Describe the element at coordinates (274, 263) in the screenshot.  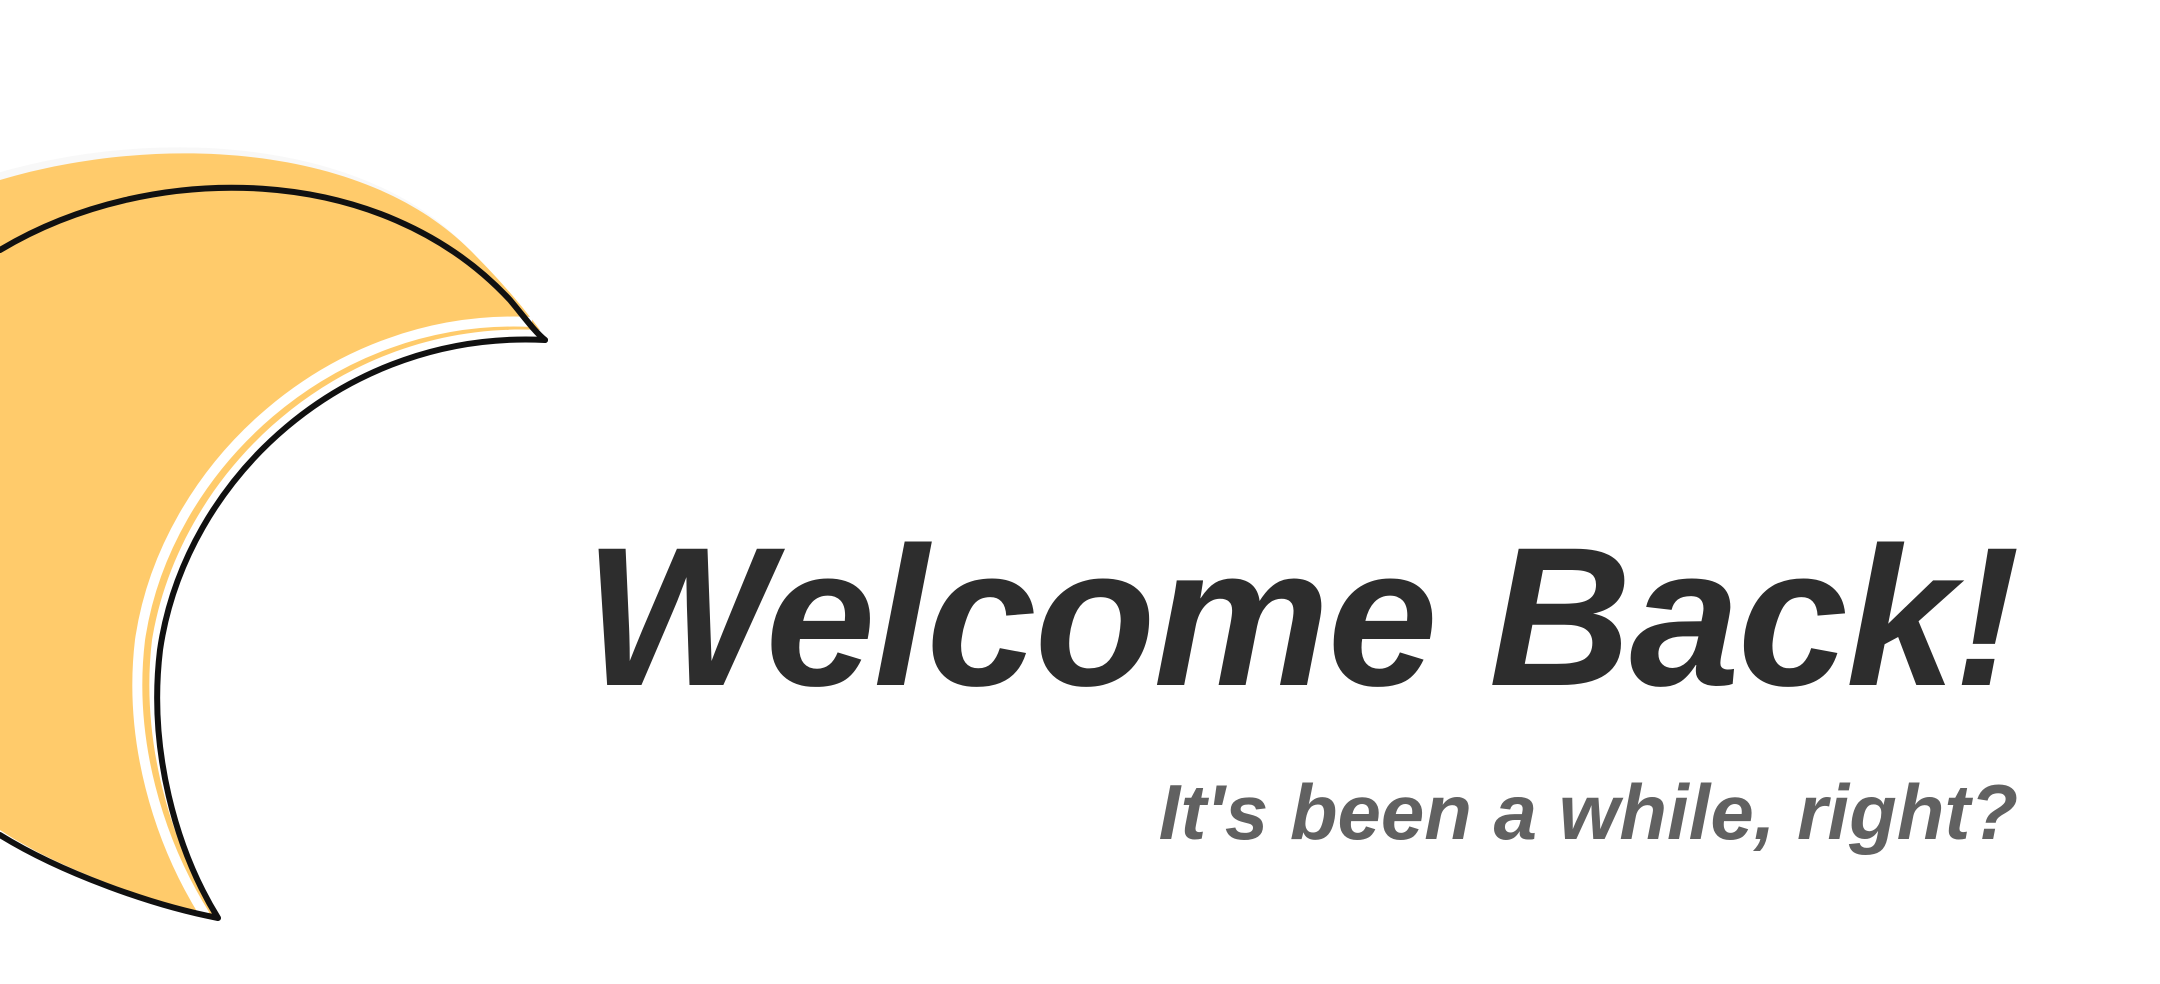
I see `moon-outline-outer` at that location.